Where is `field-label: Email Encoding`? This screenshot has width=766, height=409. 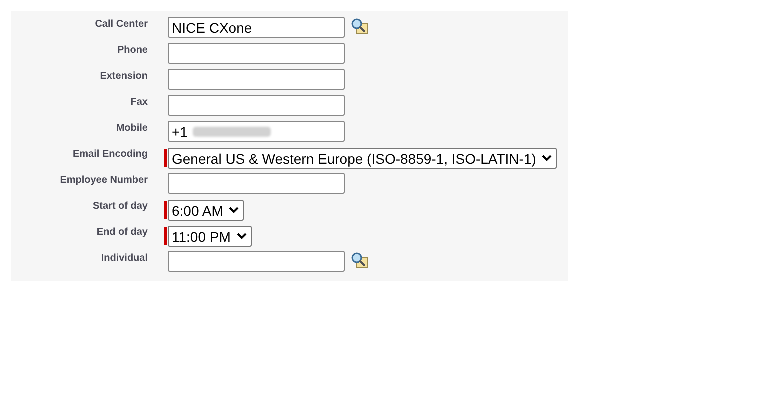 field-label: Email Encoding is located at coordinates (110, 154).